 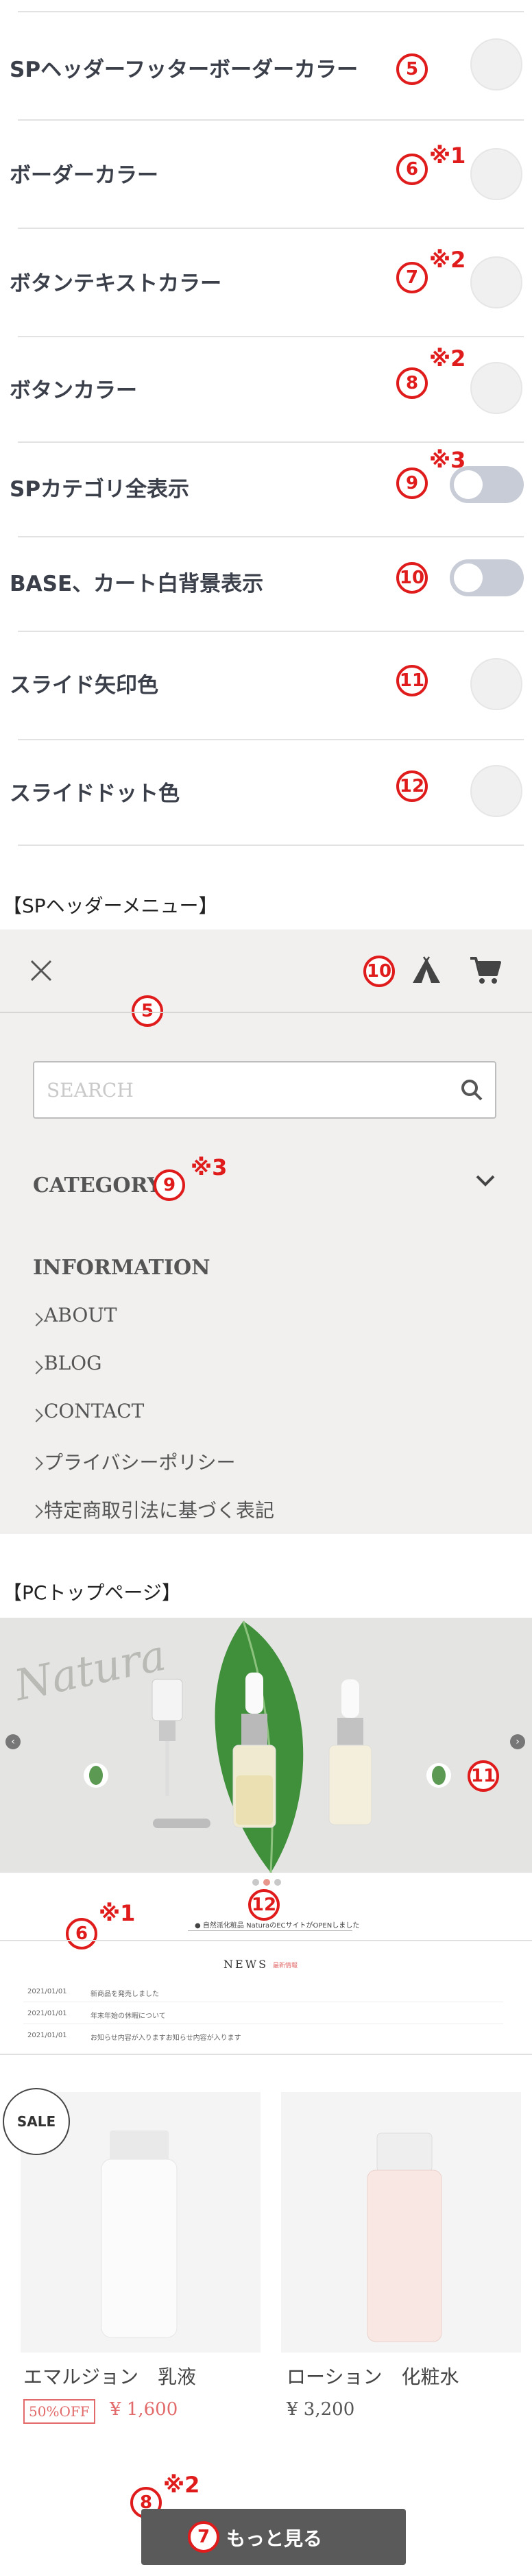 What do you see at coordinates (246, 1964) in the screenshot?
I see `news-title: NEWS` at bounding box center [246, 1964].